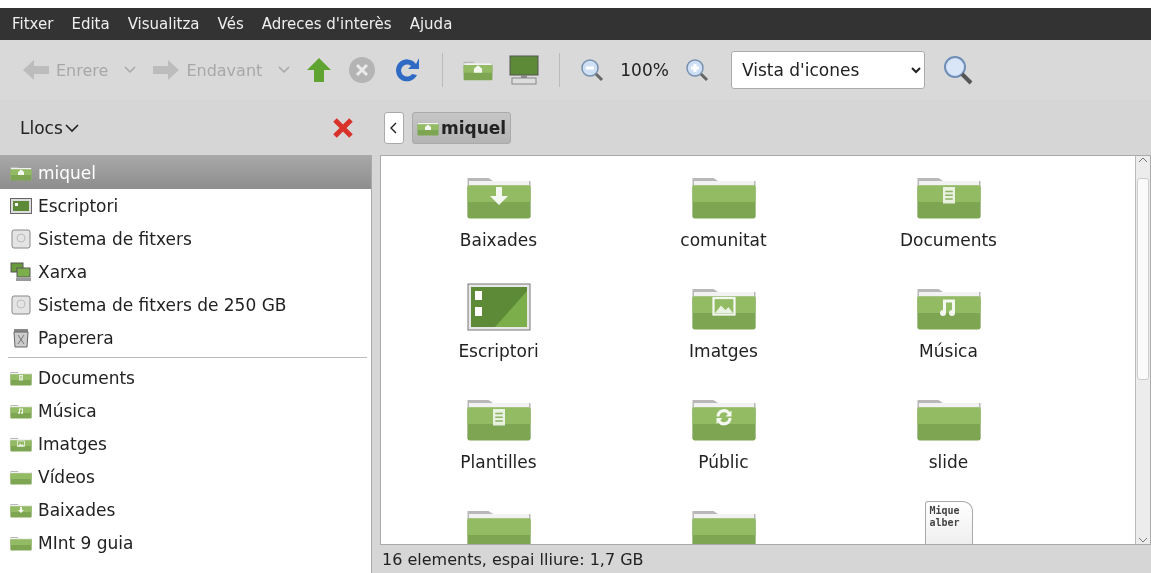 Image resolution: width=1151 pixels, height=573 pixels. Describe the element at coordinates (723, 462) in the screenshot. I see `file-name: Públic` at that location.